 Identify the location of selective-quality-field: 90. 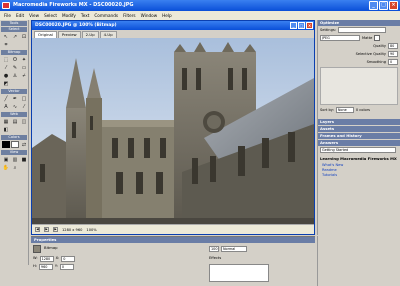
(393, 54).